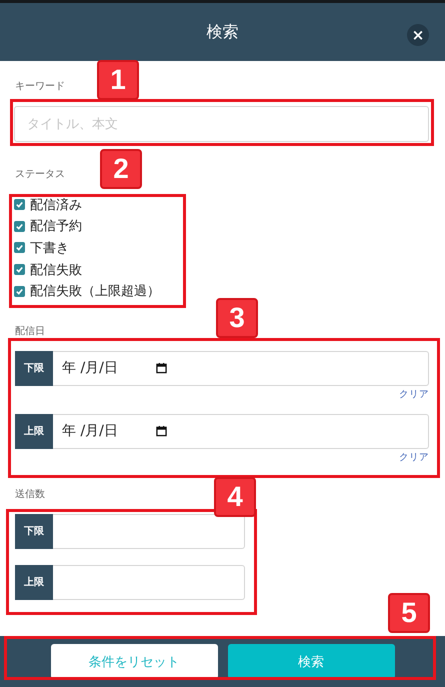 The width and height of the screenshot is (445, 687). I want to click on modal-title: 検索, so click(222, 32).